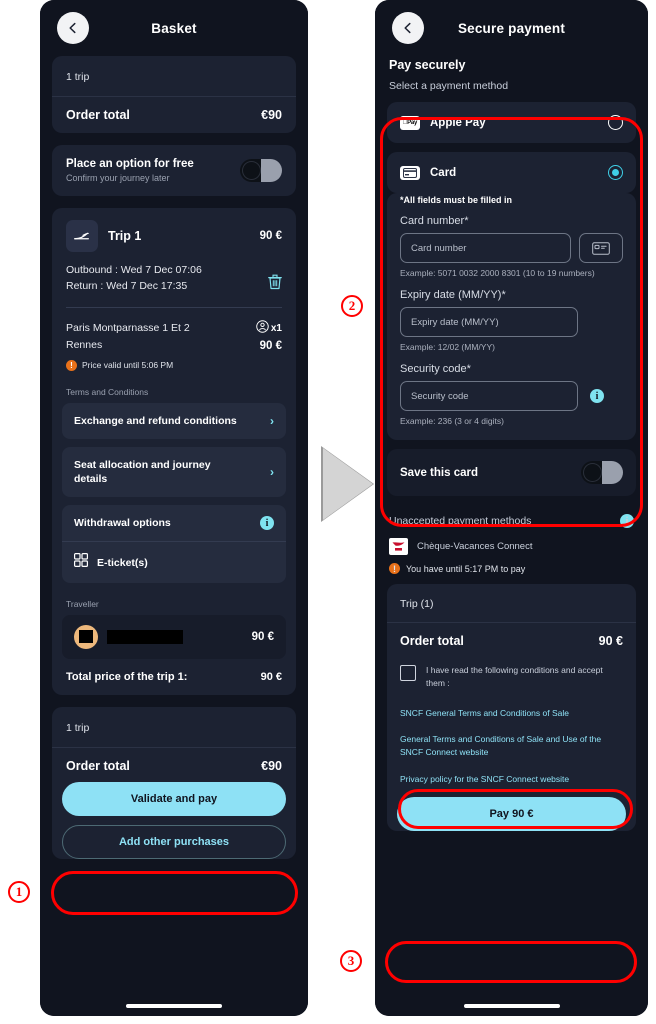 The height and width of the screenshot is (1024, 656). I want to click on payment-timer-row: ! You have until 5:17 PM to pay, so click(511, 573).